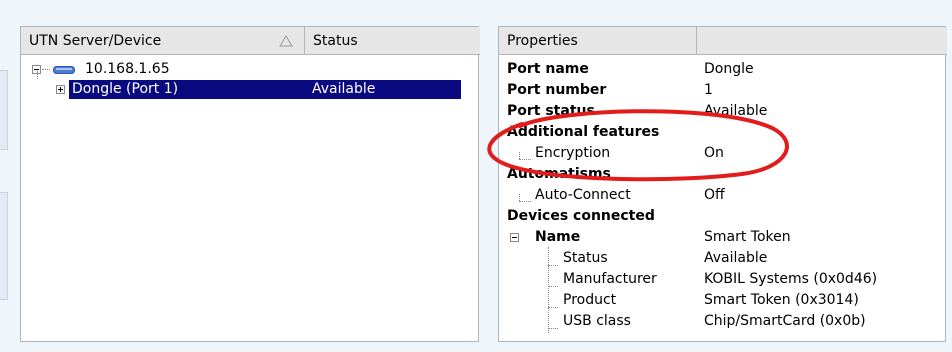 This screenshot has height=352, width=952. Describe the element at coordinates (598, 41) in the screenshot. I see `column-header-properties: Properties` at that location.